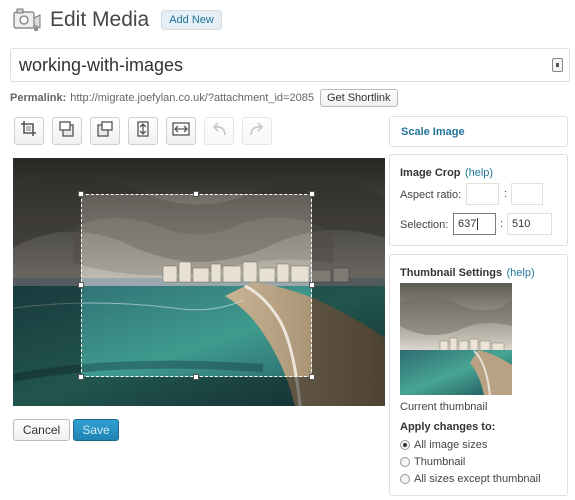 This screenshot has width=575, height=500. I want to click on crop-handle-s, so click(196, 377).